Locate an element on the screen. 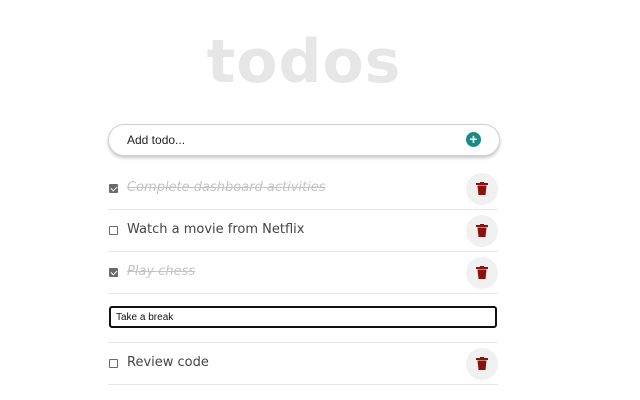 The height and width of the screenshot is (400, 640). edit-todo-input is located at coordinates (303, 317).